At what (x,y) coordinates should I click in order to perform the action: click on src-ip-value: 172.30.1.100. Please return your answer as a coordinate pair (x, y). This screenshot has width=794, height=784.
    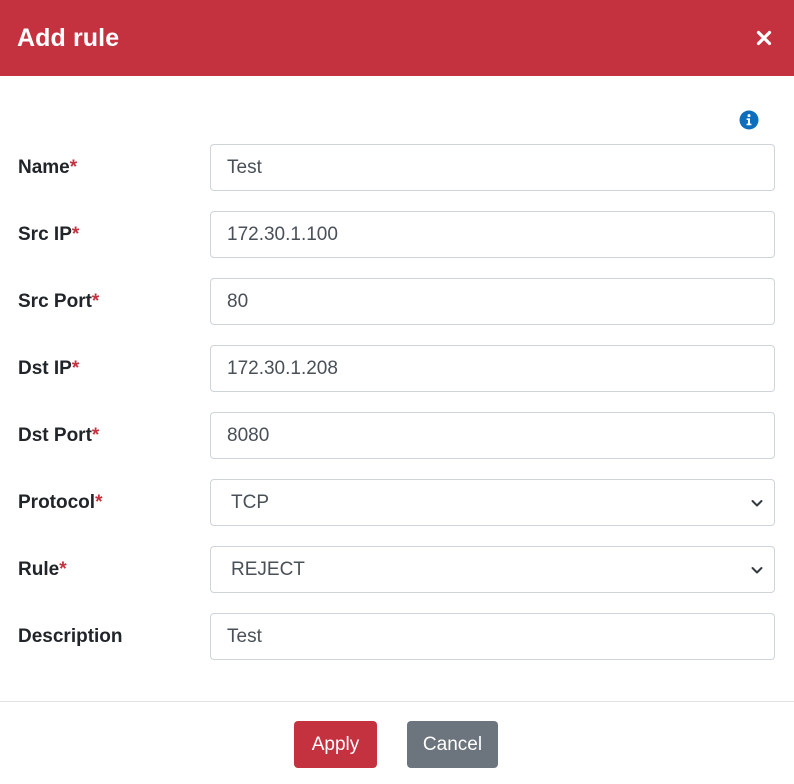
    Looking at the image, I should click on (282, 234).